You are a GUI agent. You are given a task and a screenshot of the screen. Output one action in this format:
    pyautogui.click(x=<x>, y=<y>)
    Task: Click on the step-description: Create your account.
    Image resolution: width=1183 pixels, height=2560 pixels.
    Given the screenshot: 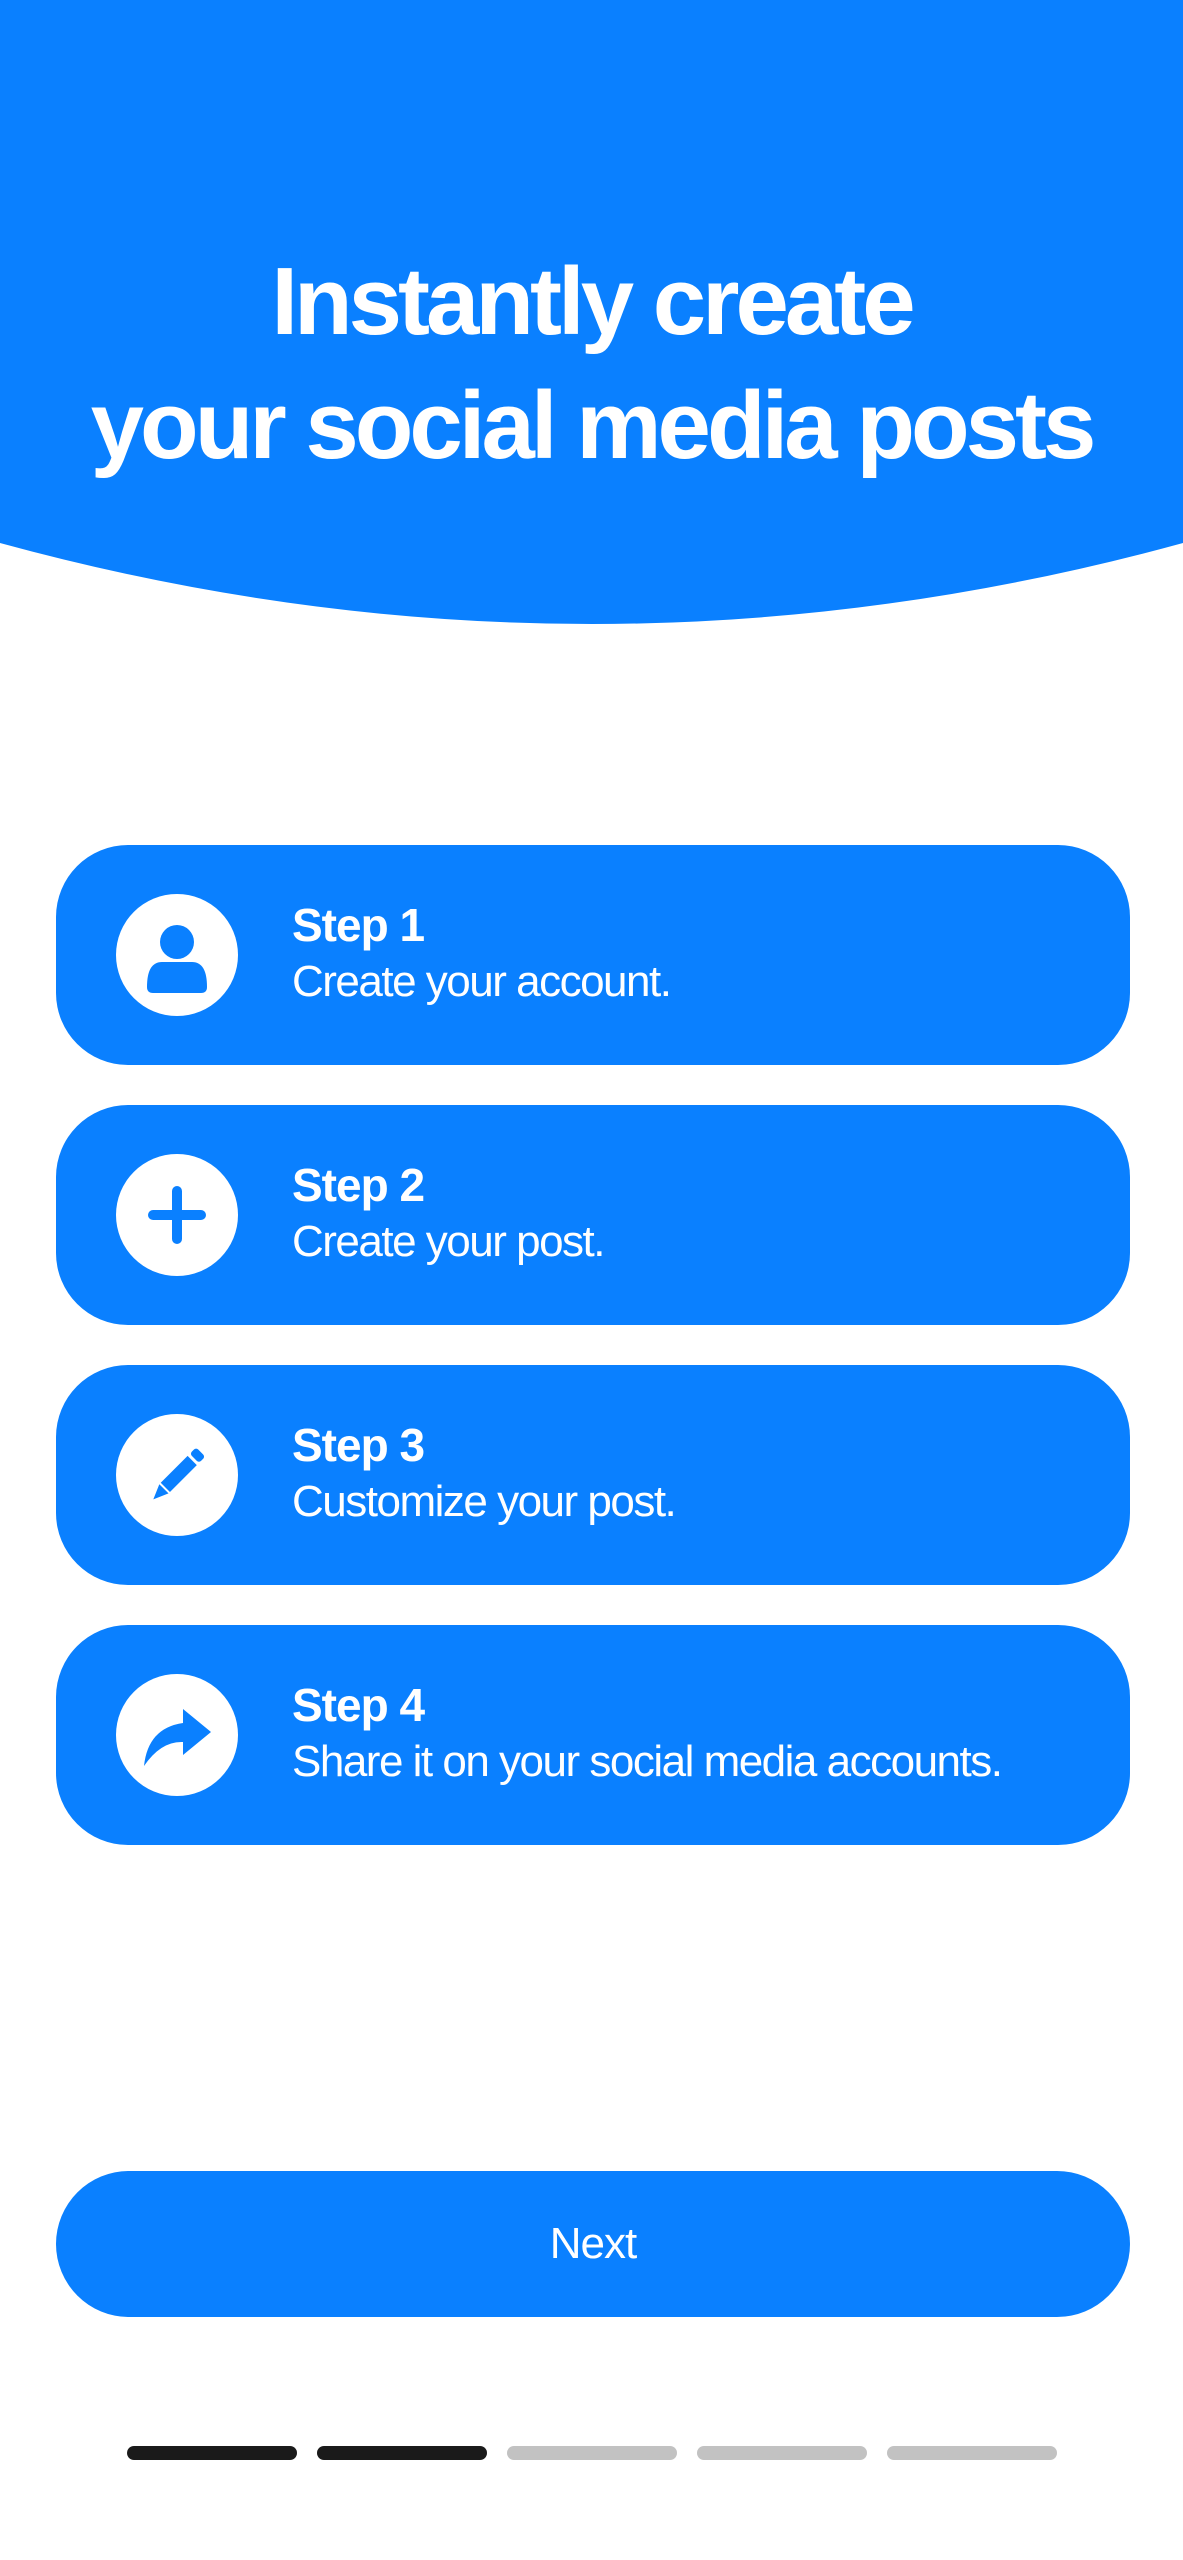 What is the action you would take?
    pyautogui.click(x=482, y=981)
    